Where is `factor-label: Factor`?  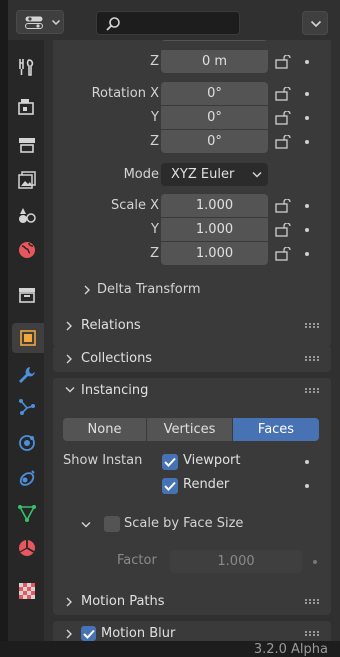 factor-label: Factor is located at coordinates (137, 560).